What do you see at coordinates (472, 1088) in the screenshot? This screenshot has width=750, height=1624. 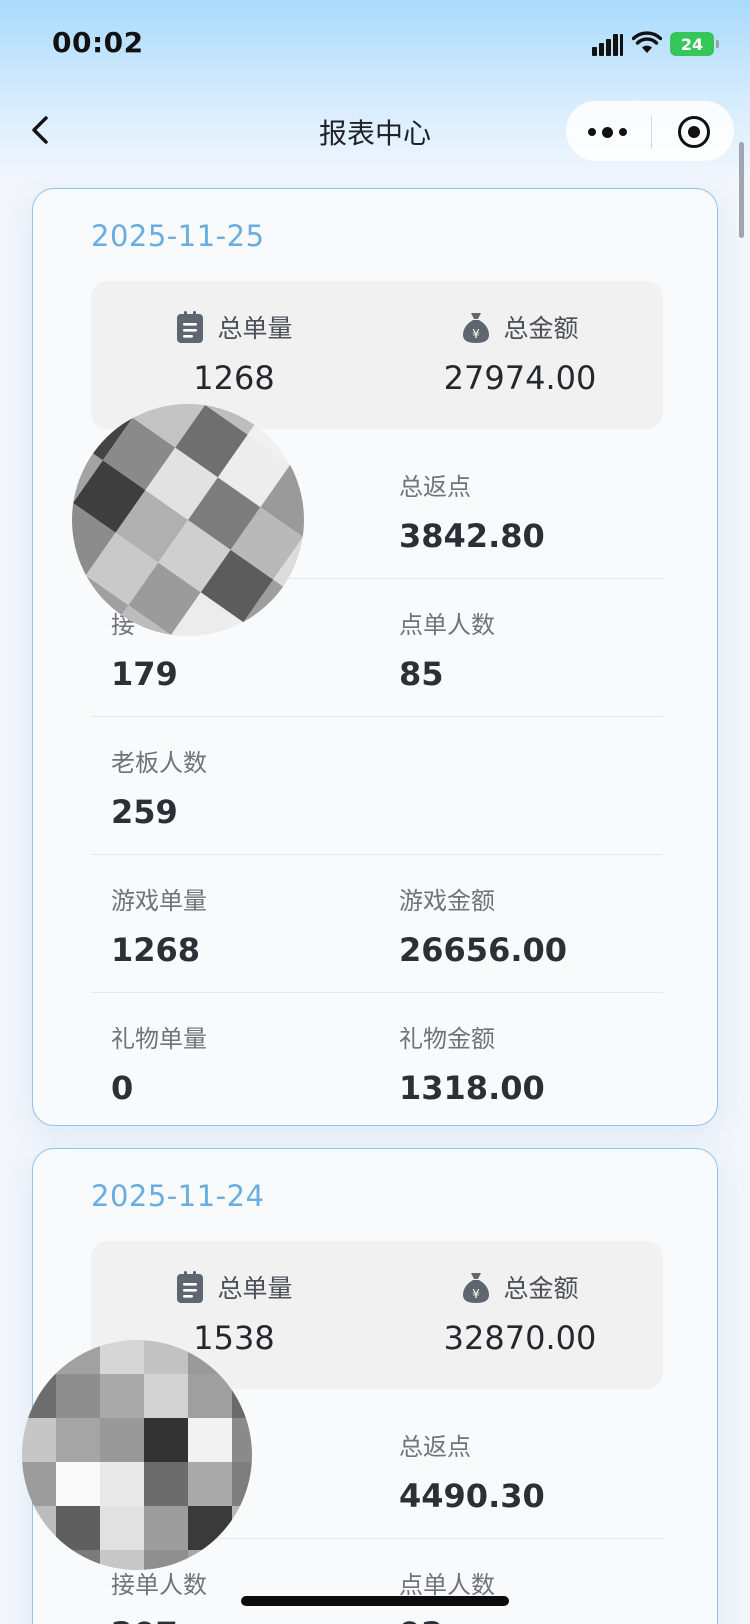 I see `stat-value: 1318.00` at bounding box center [472, 1088].